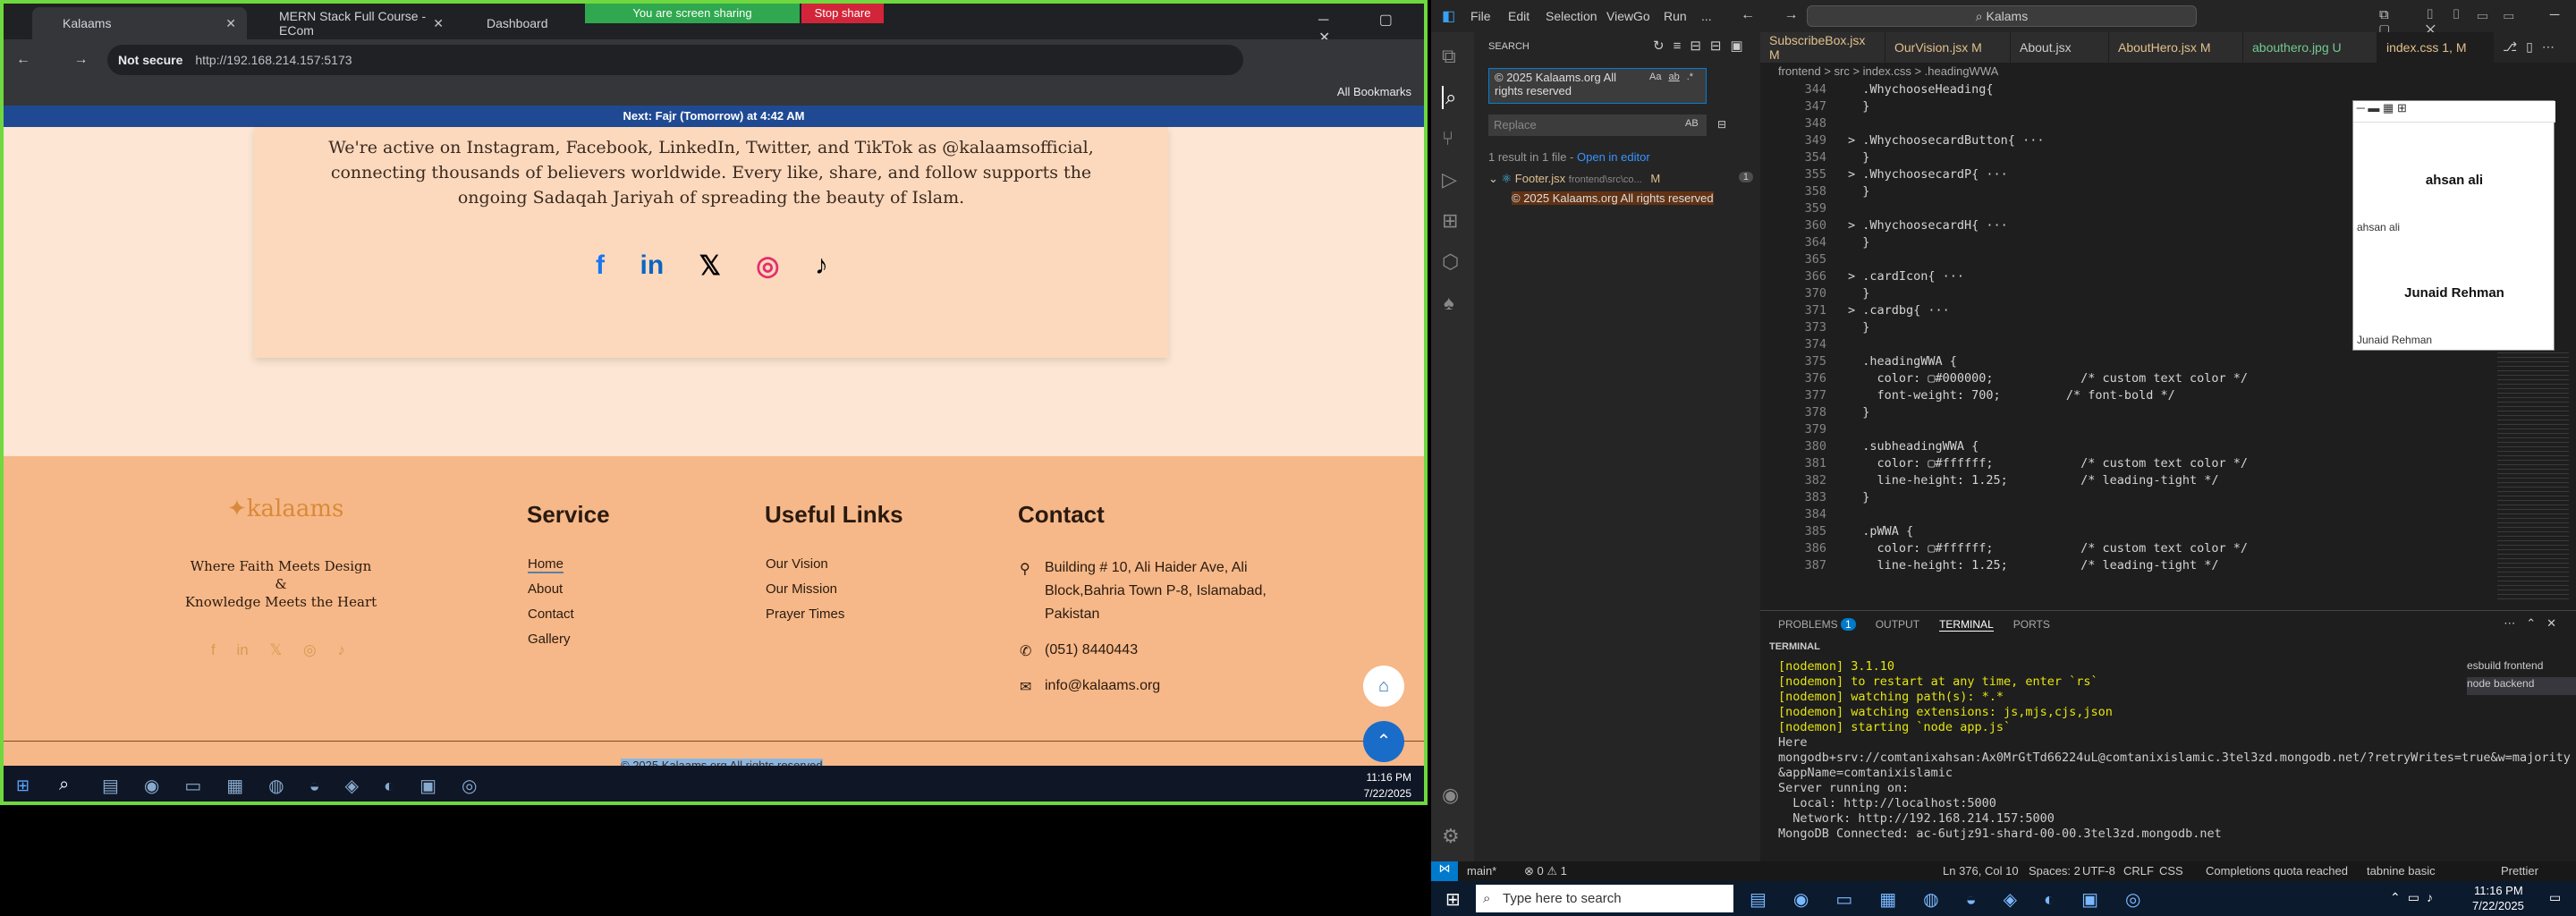 Image resolution: width=2576 pixels, height=916 pixels. What do you see at coordinates (139, 23) in the screenshot?
I see `browser-tab-active: Kalaams ✕` at bounding box center [139, 23].